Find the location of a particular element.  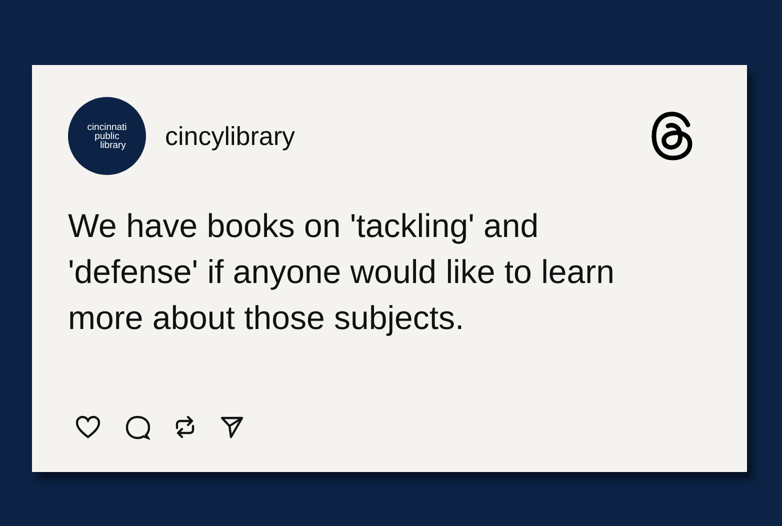

logo-text-line: public is located at coordinates (107, 136).